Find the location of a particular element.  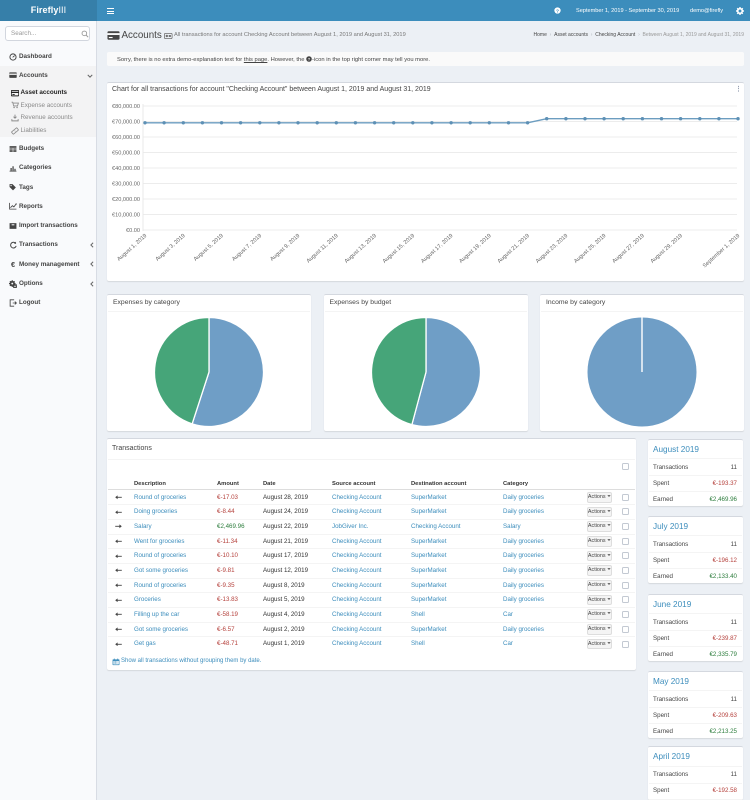

svg-text: August 21, 2019 is located at coordinates (514, 249).